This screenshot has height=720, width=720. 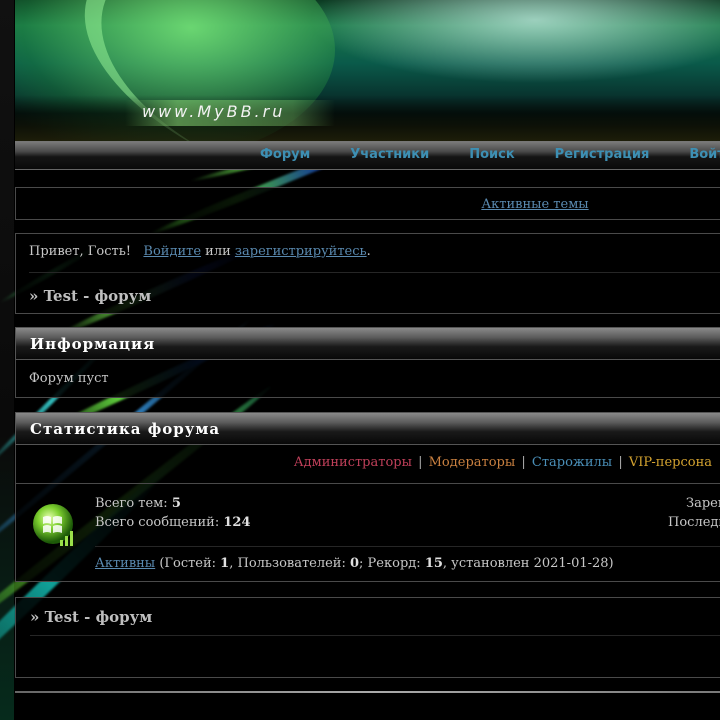 What do you see at coordinates (138, 503) in the screenshot?
I see `total-topics: Всего тем: 5` at bounding box center [138, 503].